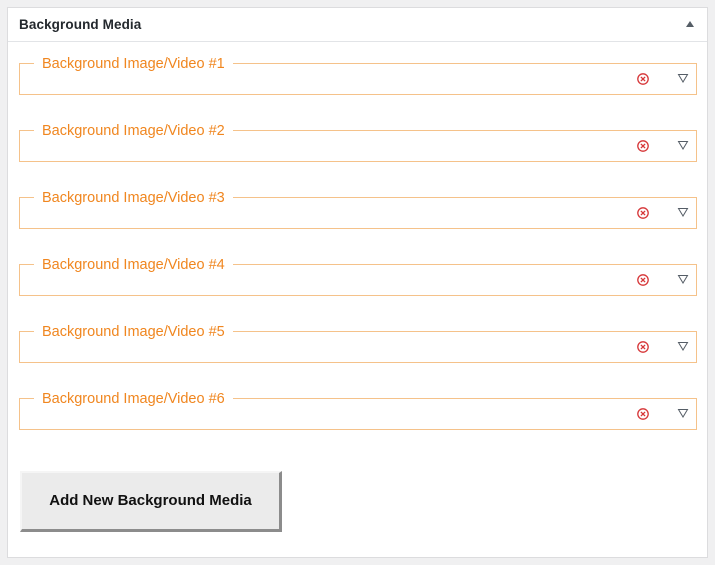 This screenshot has width=715, height=565. What do you see at coordinates (133, 399) in the screenshot?
I see `media-item-label: Background Image/Video #6` at bounding box center [133, 399].